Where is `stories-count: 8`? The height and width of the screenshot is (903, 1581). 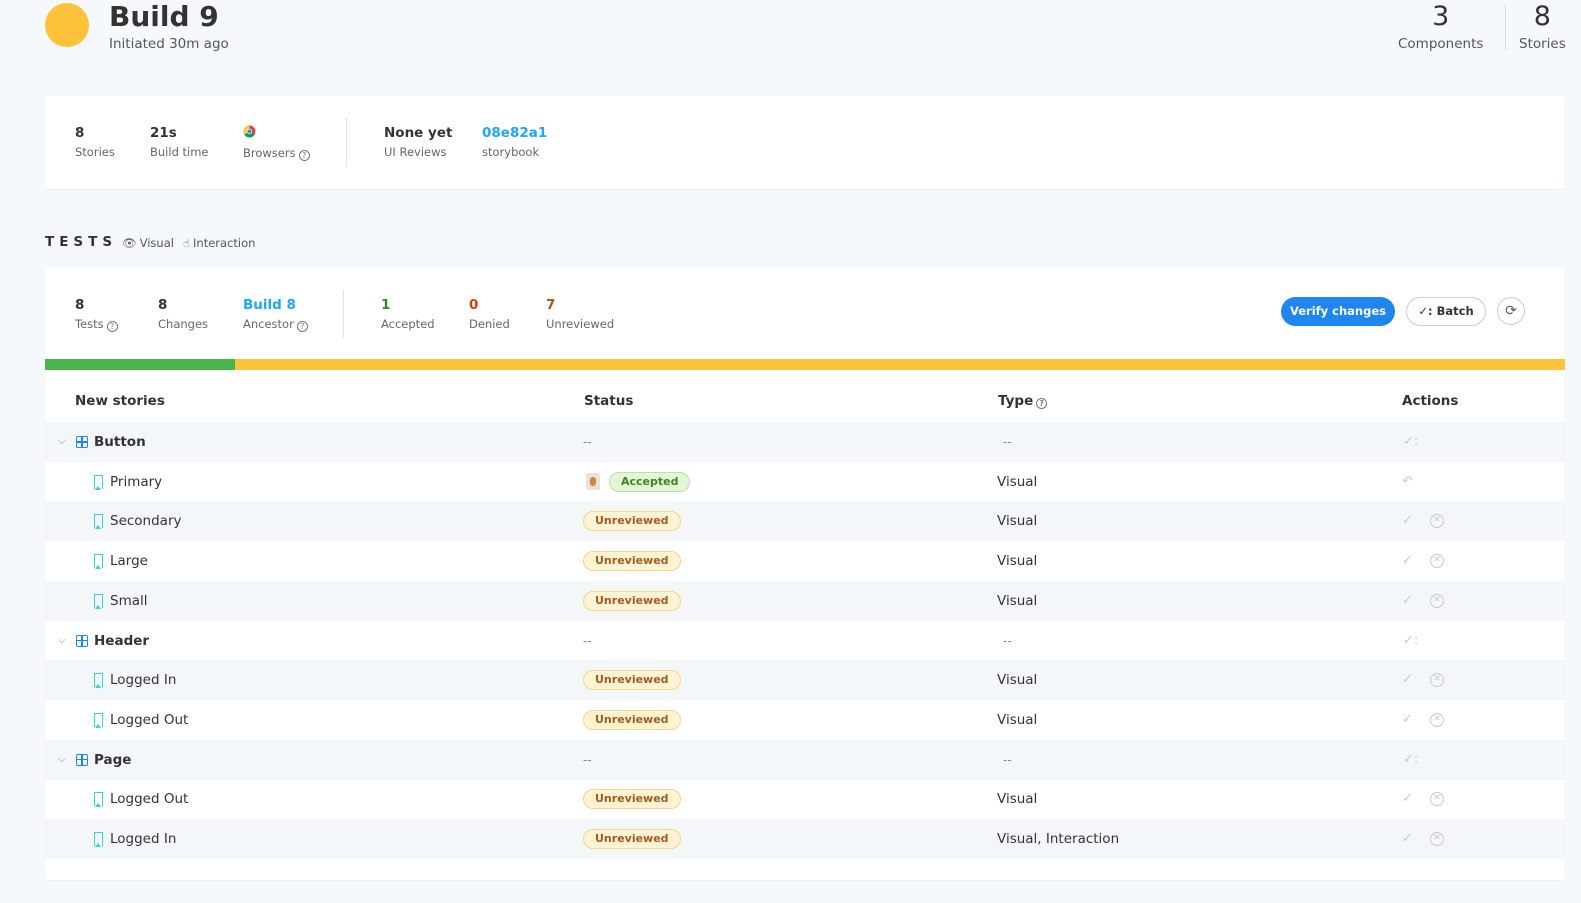 stories-count: 8 is located at coordinates (1542, 16).